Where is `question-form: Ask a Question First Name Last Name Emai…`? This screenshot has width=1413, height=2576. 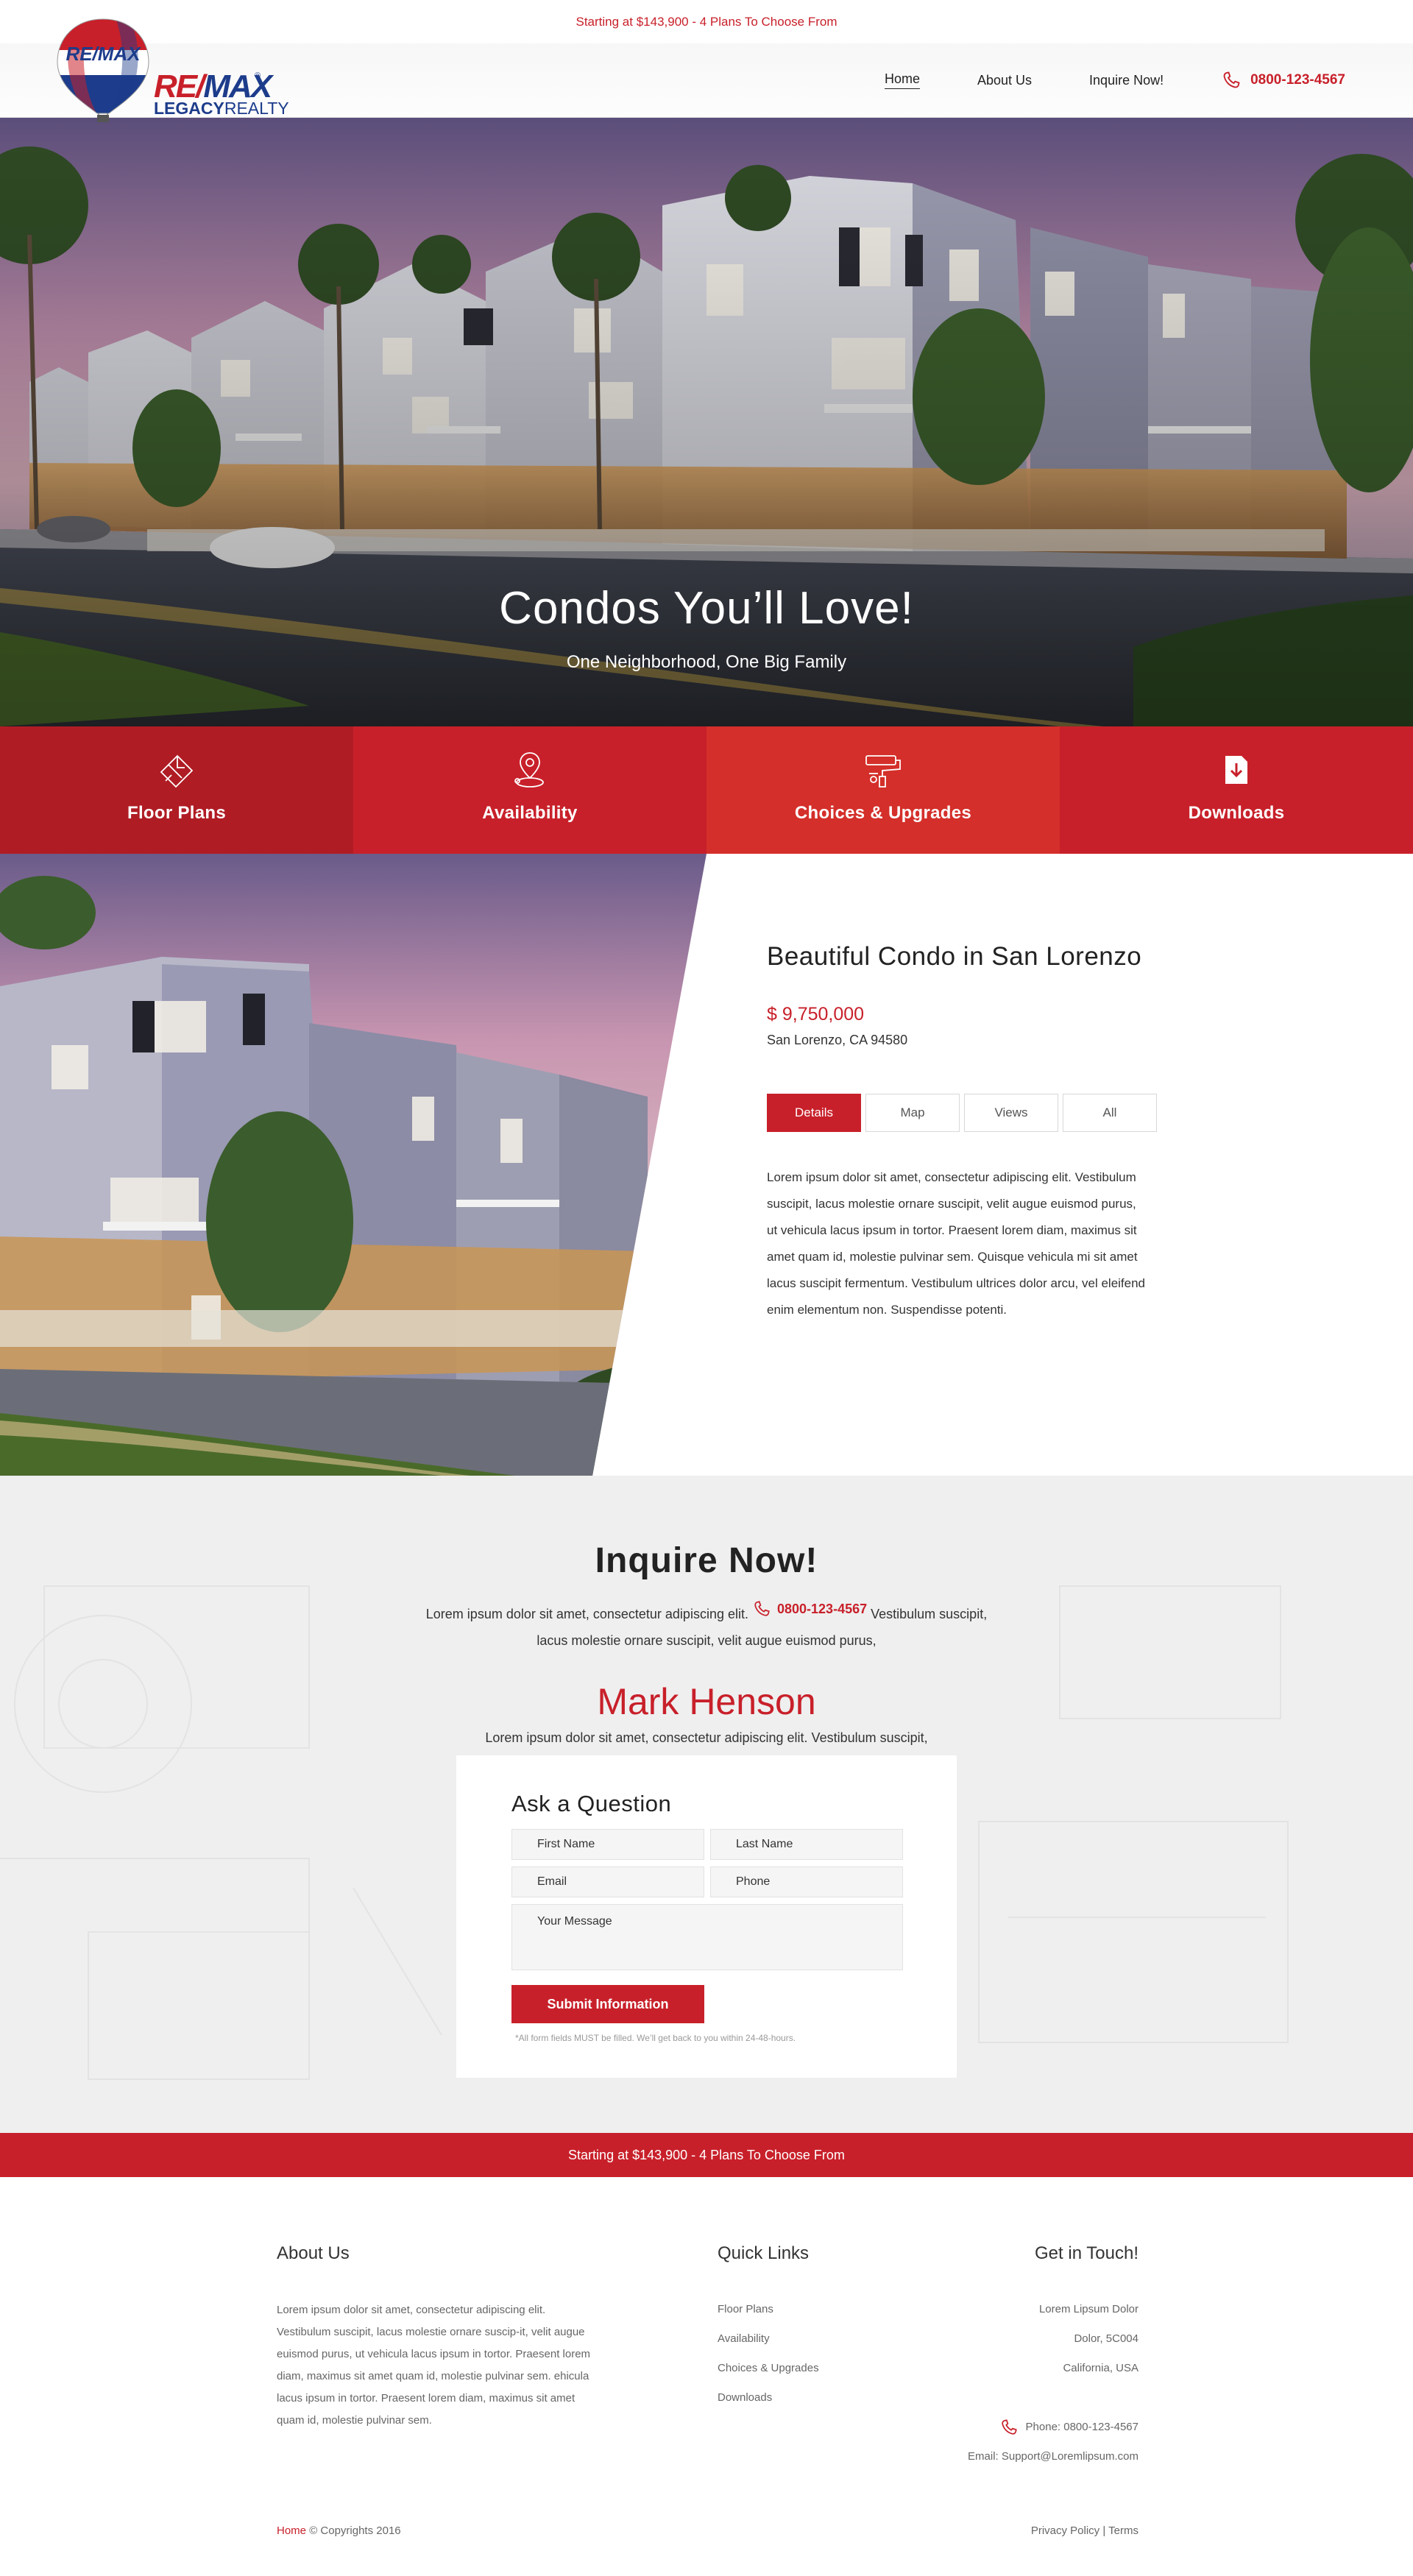
question-form: Ask a Question First Name Last Name Emai… is located at coordinates (706, 1916).